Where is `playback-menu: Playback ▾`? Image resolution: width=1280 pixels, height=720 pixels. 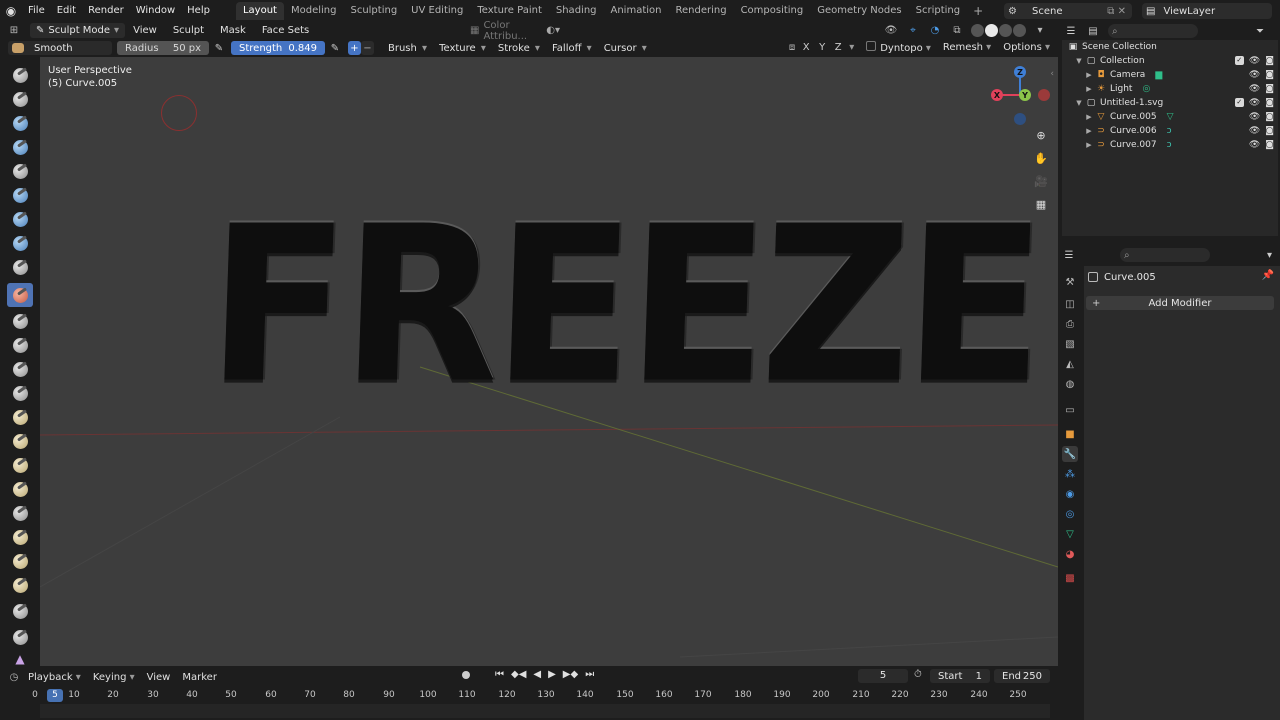
playback-menu: Playback ▾ is located at coordinates (54, 677).